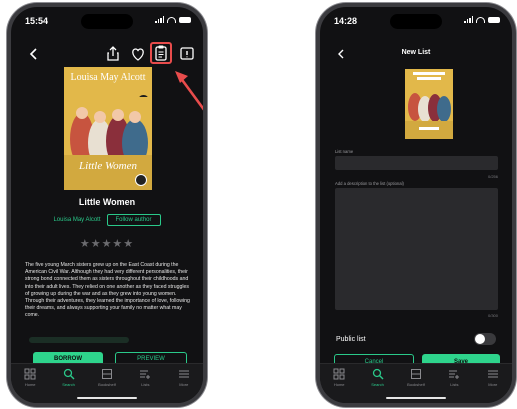  Describe the element at coordinates (108, 77) in the screenshot. I see `cover-author-text: Louisa May Alcott` at that location.